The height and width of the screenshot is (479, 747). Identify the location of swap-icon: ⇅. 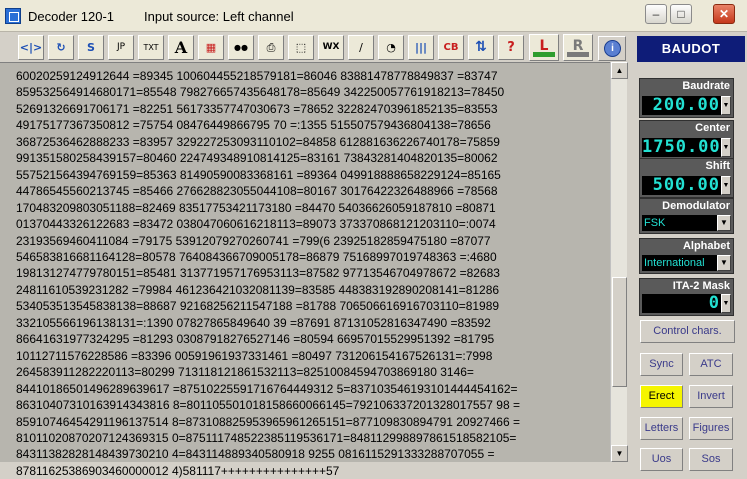
(481, 47).